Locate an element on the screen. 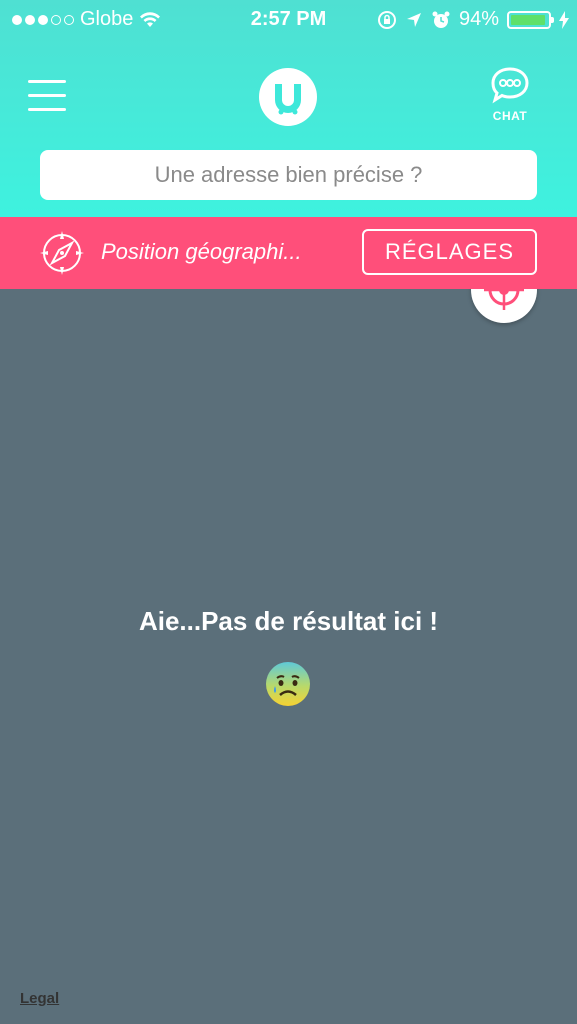  orientation-lock-icon is located at coordinates (386, 19).